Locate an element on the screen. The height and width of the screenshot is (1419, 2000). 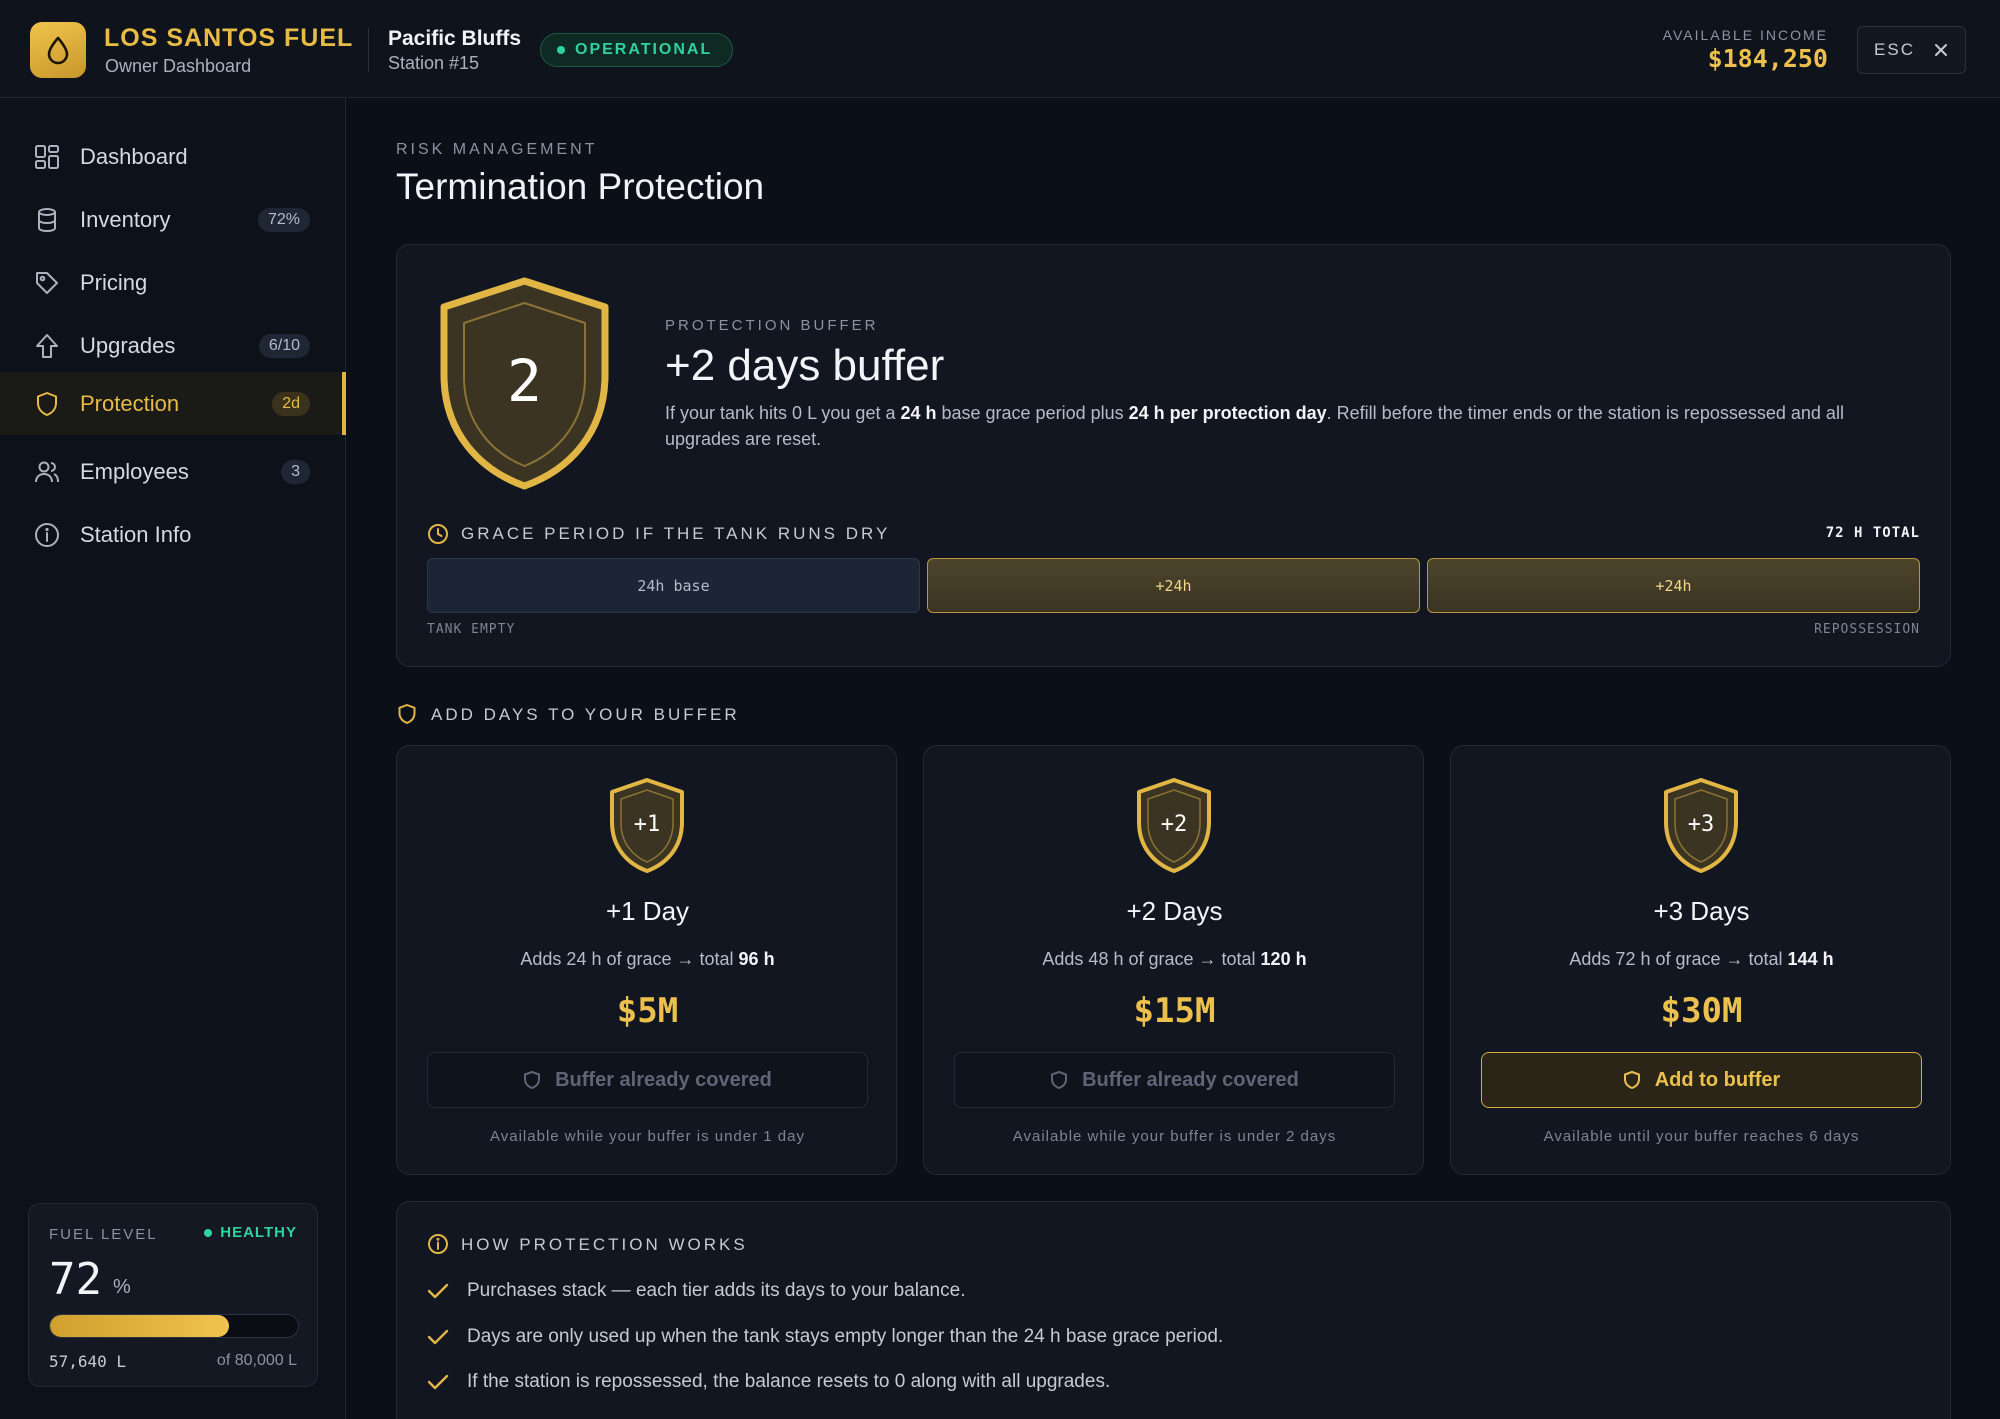
sidebar-item-label: Dashboard is located at coordinates (134, 156).